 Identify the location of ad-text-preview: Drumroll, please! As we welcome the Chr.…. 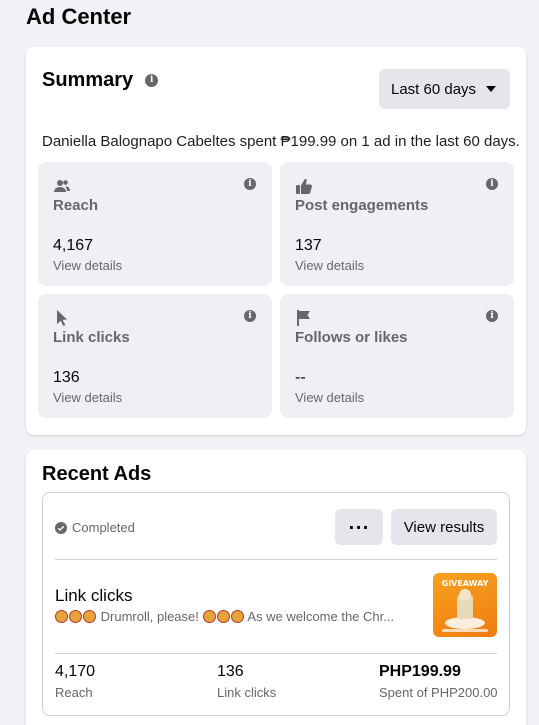
(230, 616).